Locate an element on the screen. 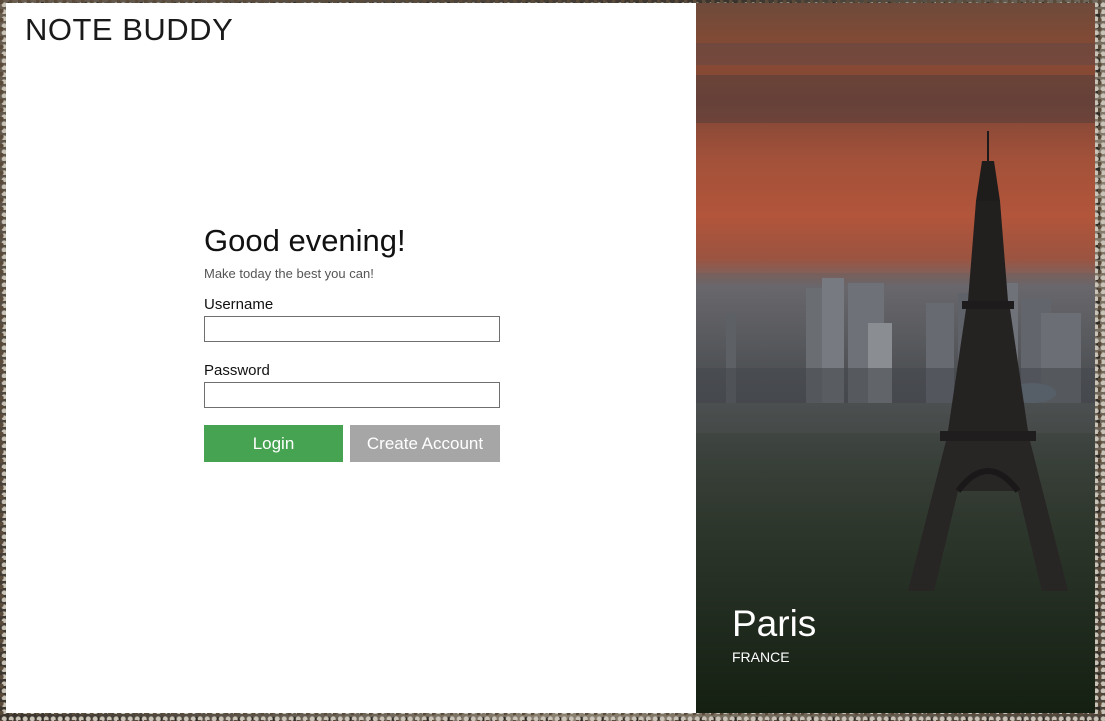 The image size is (1105, 721). login-button: Login is located at coordinates (273, 443).